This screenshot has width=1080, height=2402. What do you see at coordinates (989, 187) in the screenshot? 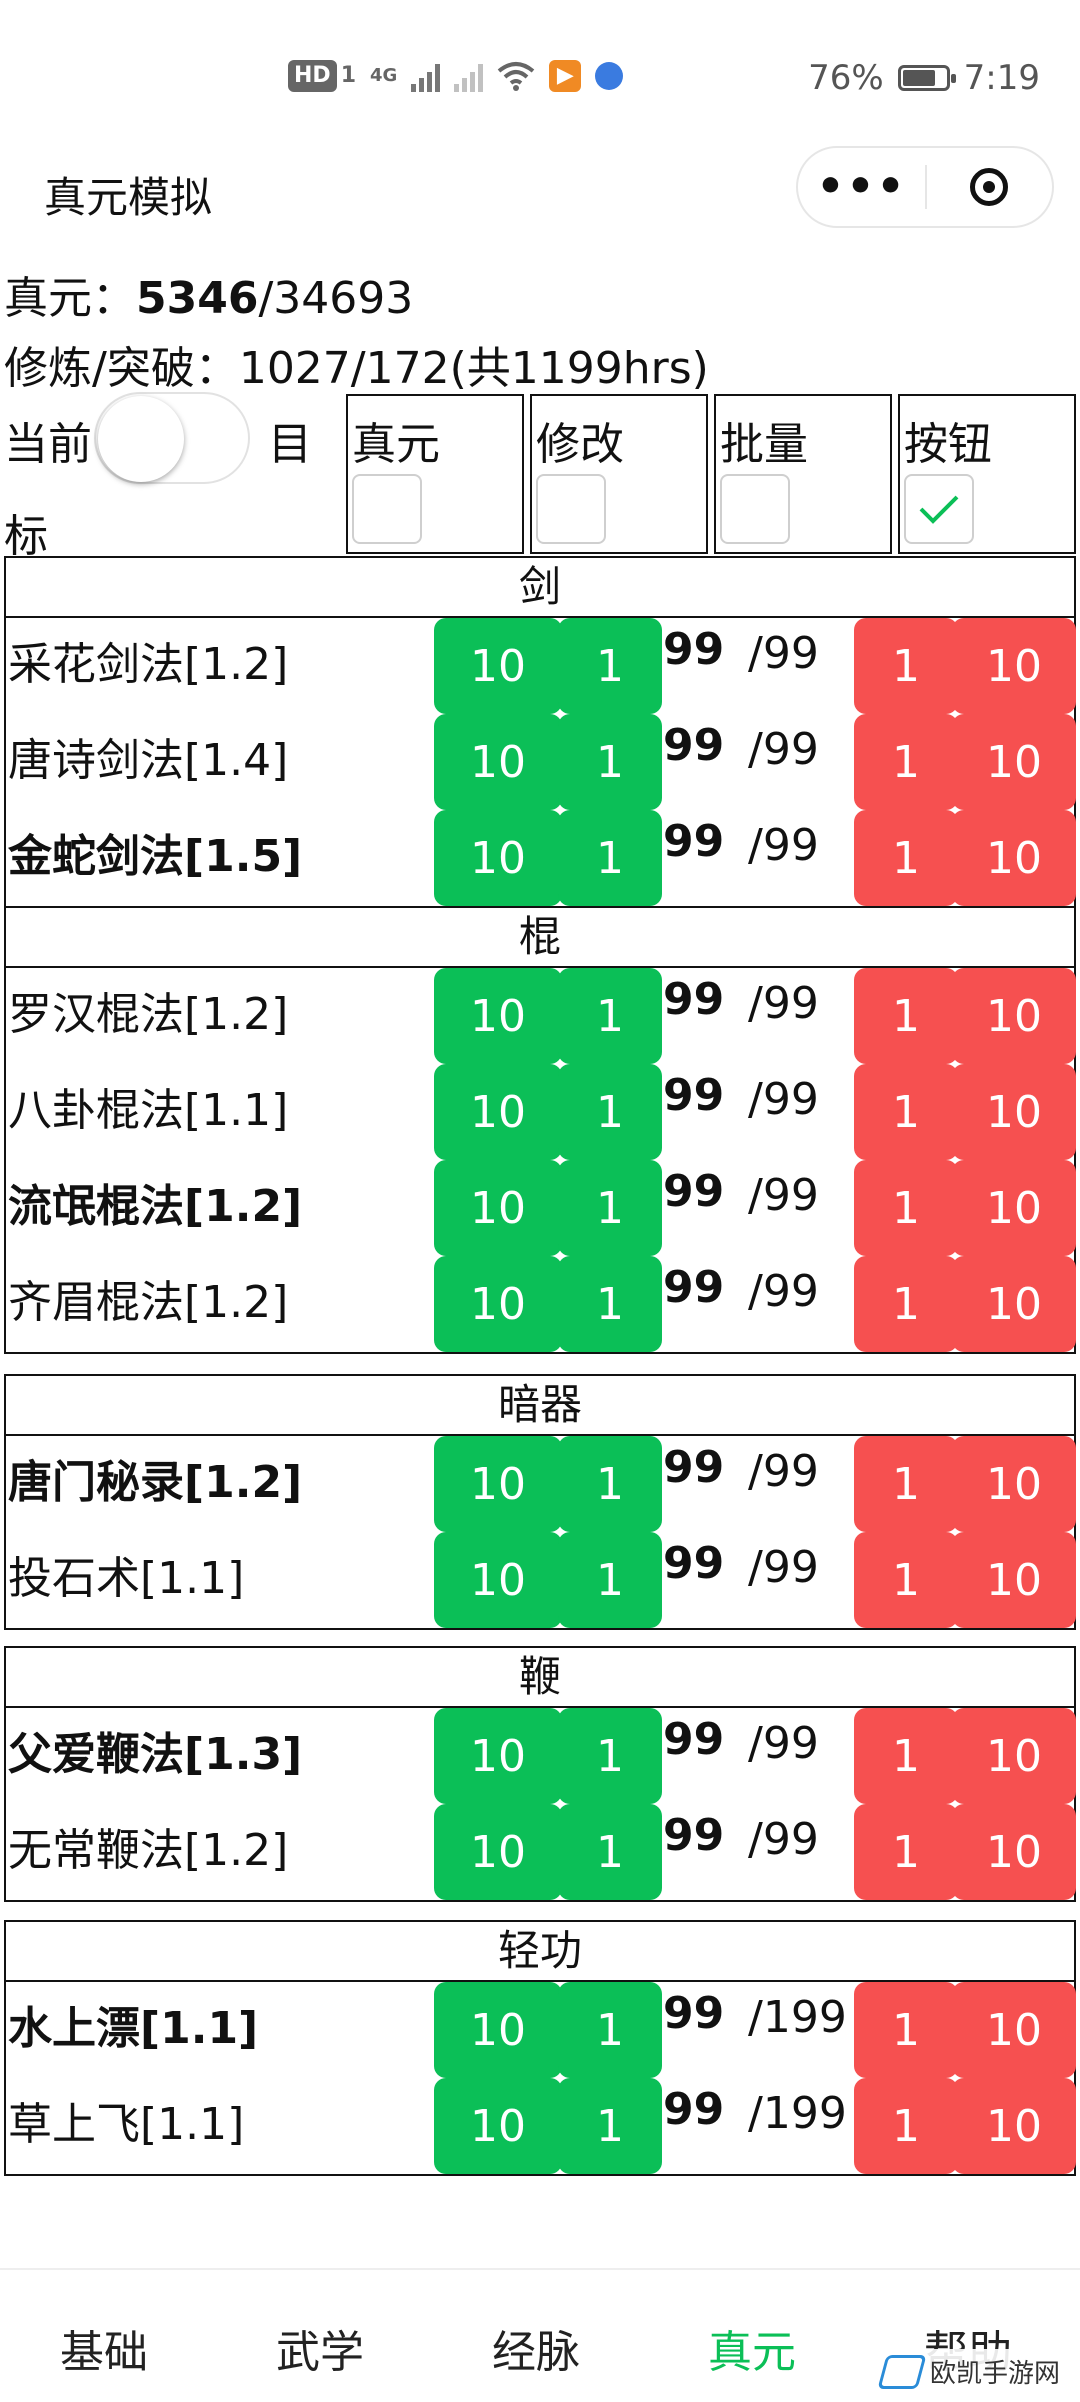
I see `close-miniprogram-button` at bounding box center [989, 187].